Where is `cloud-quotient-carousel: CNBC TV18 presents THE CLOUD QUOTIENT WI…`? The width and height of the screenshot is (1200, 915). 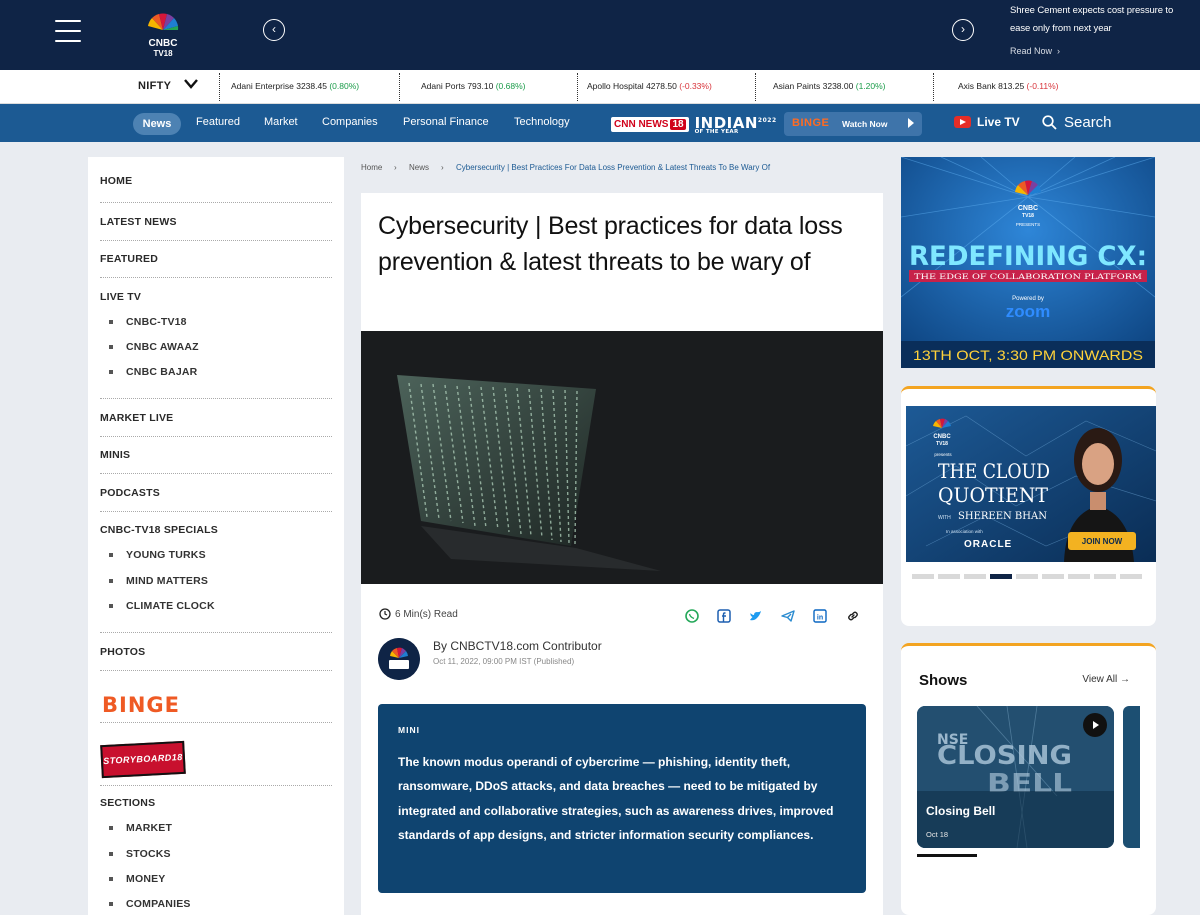 cloud-quotient-carousel: CNBC TV18 presents THE CLOUD QUOTIENT WI… is located at coordinates (1028, 506).